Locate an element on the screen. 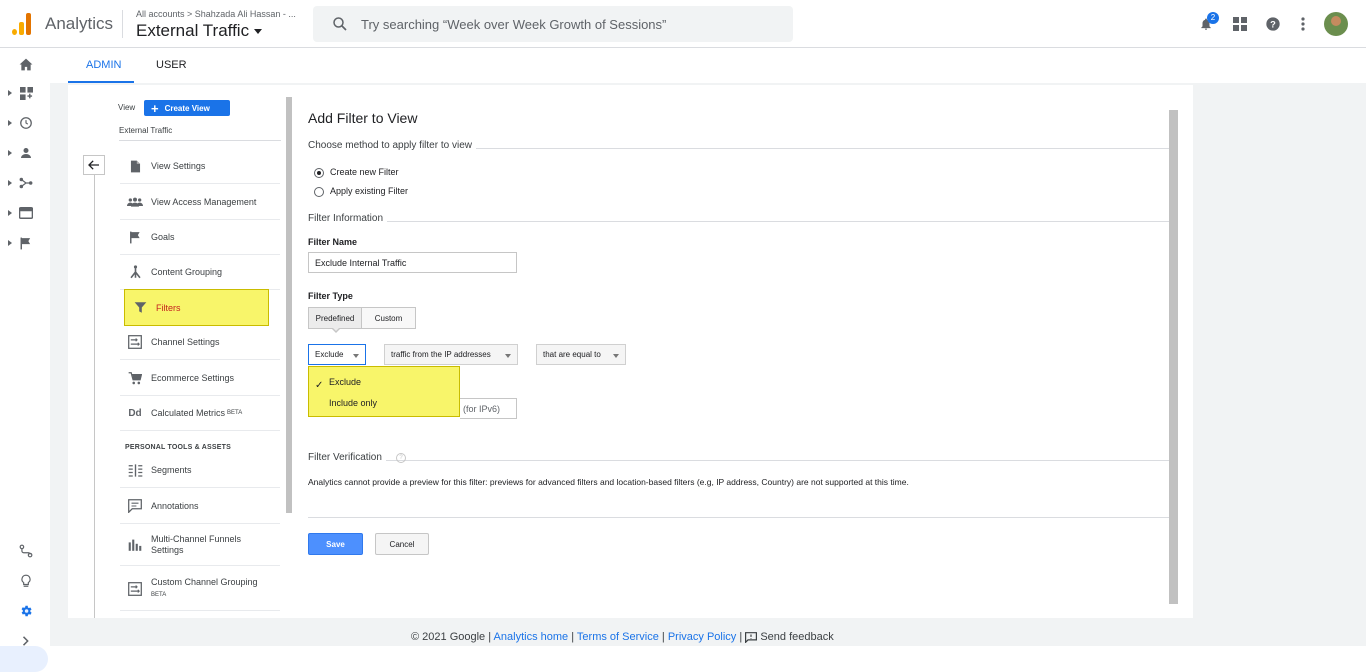 This screenshot has width=1366, height=672. property-selector: External Traffic is located at coordinates (199, 31).